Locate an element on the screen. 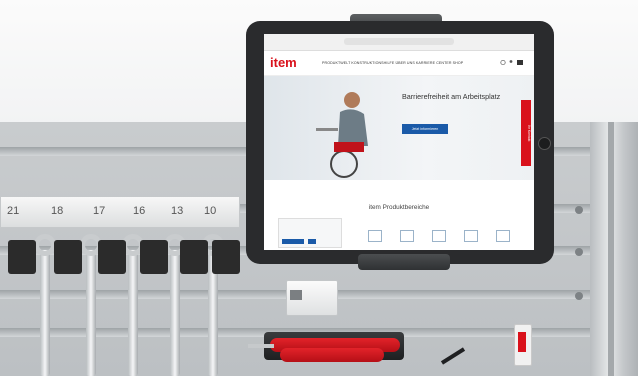 Image resolution: width=638 pixels, height=376 pixels. wrench-head-icon is located at coordinates (45, 245).